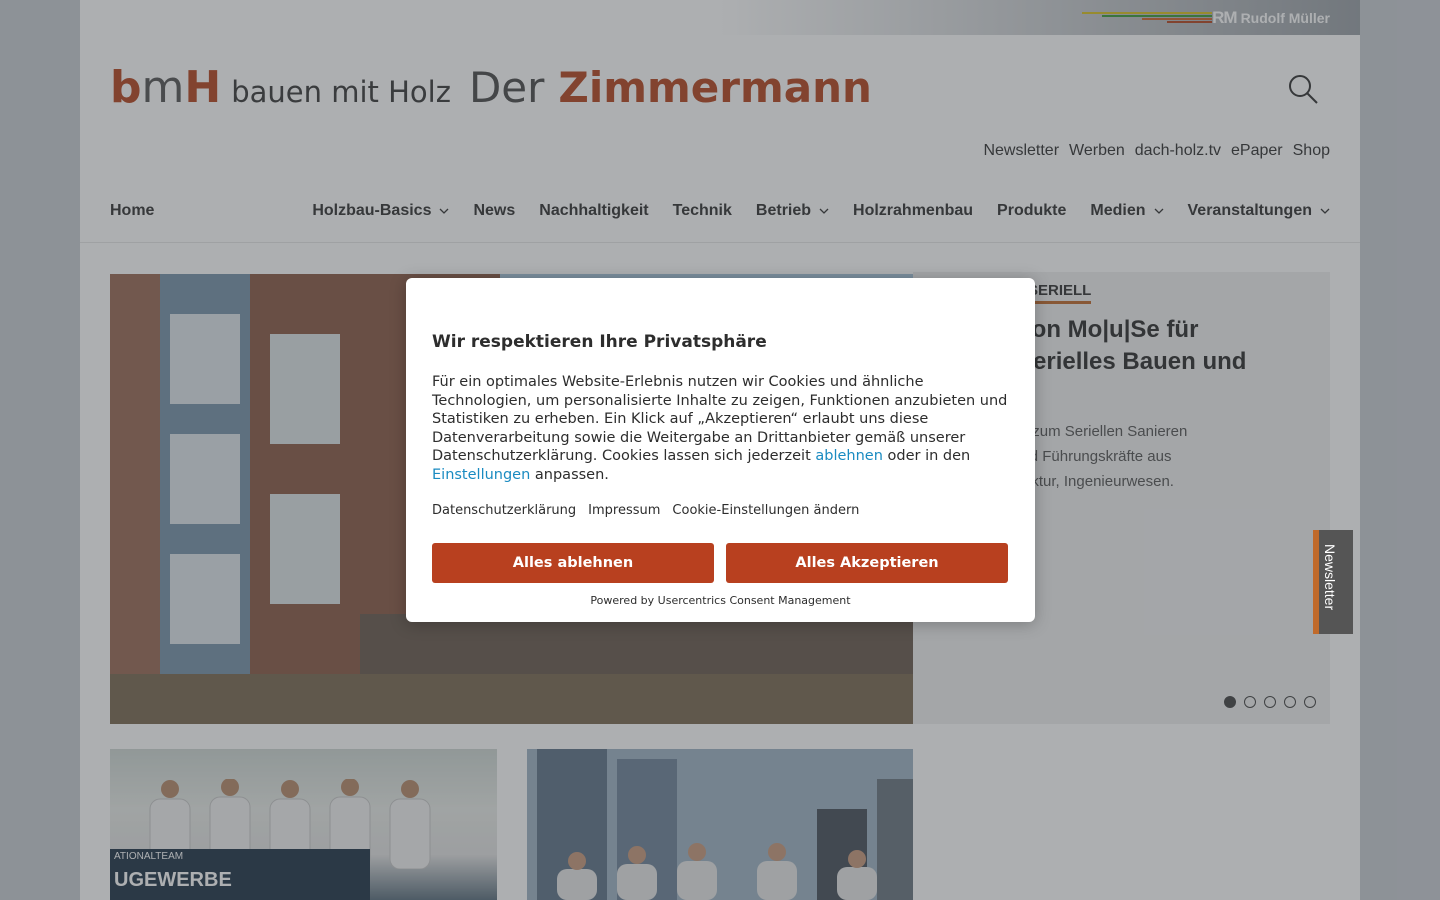  Describe the element at coordinates (1330, 577) in the screenshot. I see `newsletter-tab-label: Newsletter` at that location.